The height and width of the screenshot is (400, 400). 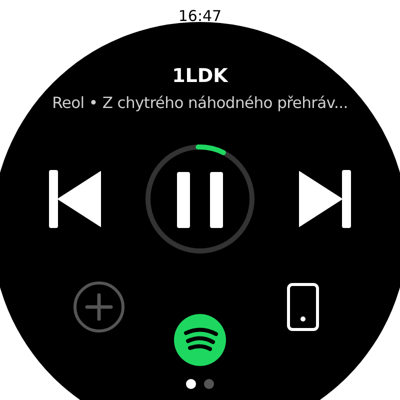 What do you see at coordinates (325, 200) in the screenshot?
I see `next-button` at bounding box center [325, 200].